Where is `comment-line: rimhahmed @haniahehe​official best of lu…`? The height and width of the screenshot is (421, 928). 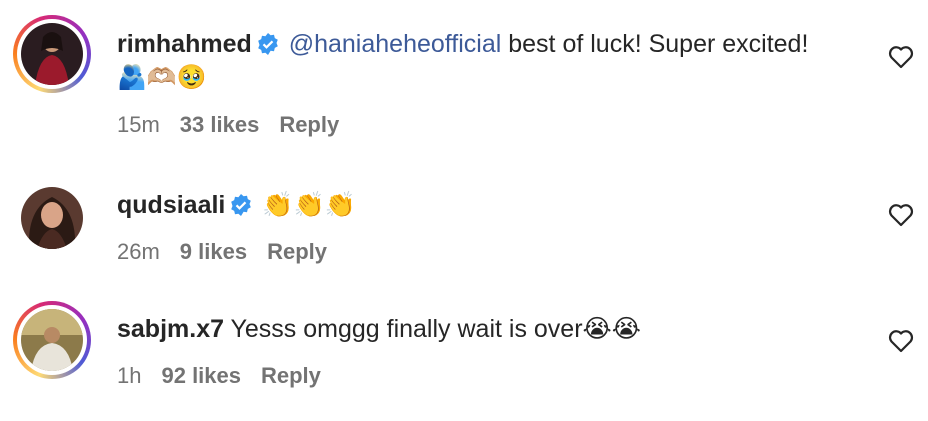 comment-line: rimhahmed @haniahehe​official best of lu… is located at coordinates (462, 46).